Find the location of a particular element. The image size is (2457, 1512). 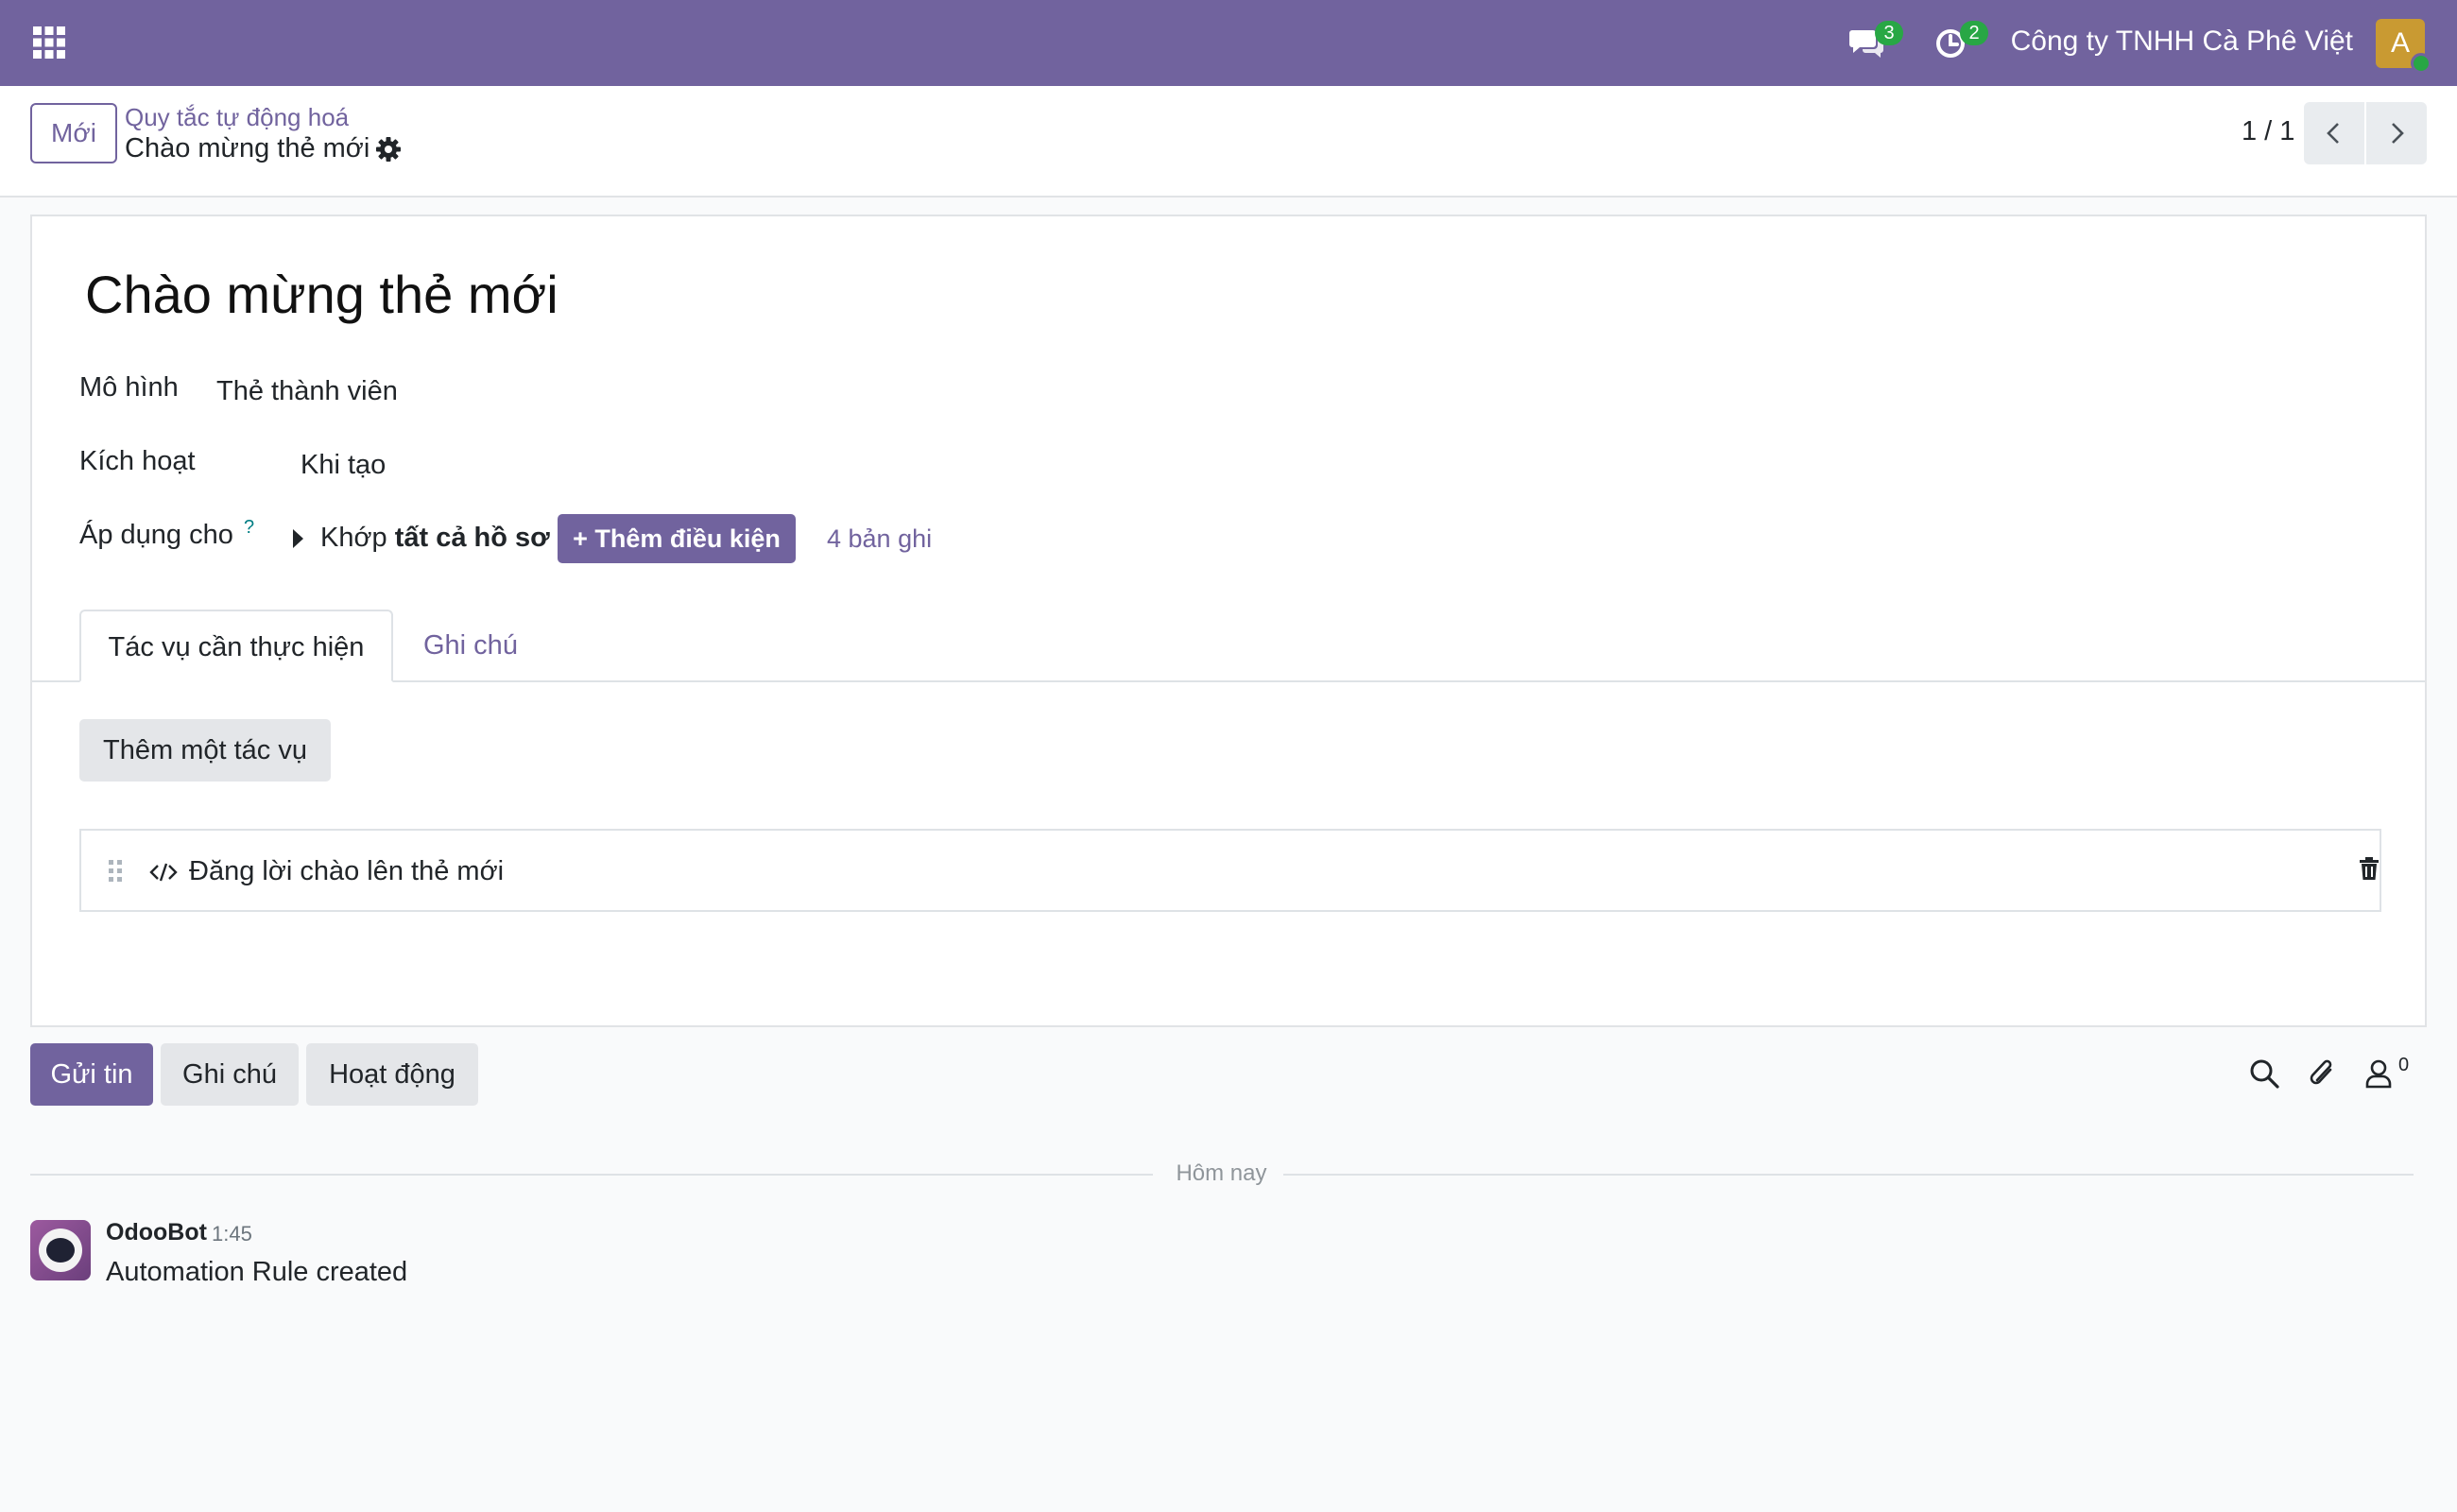

domain-summary: Khớp tất cả hồ sơ is located at coordinates (435, 538).